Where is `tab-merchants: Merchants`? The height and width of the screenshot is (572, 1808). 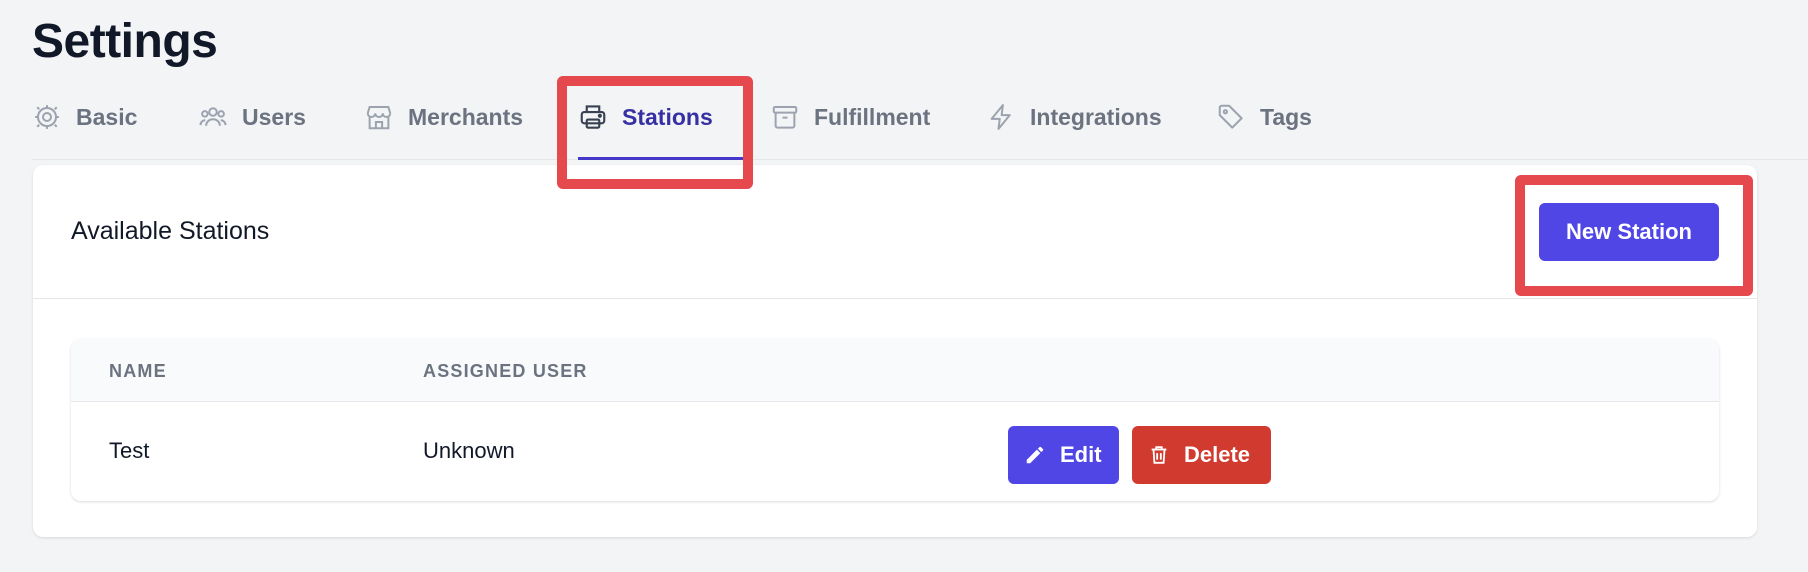 tab-merchants: Merchants is located at coordinates (443, 125).